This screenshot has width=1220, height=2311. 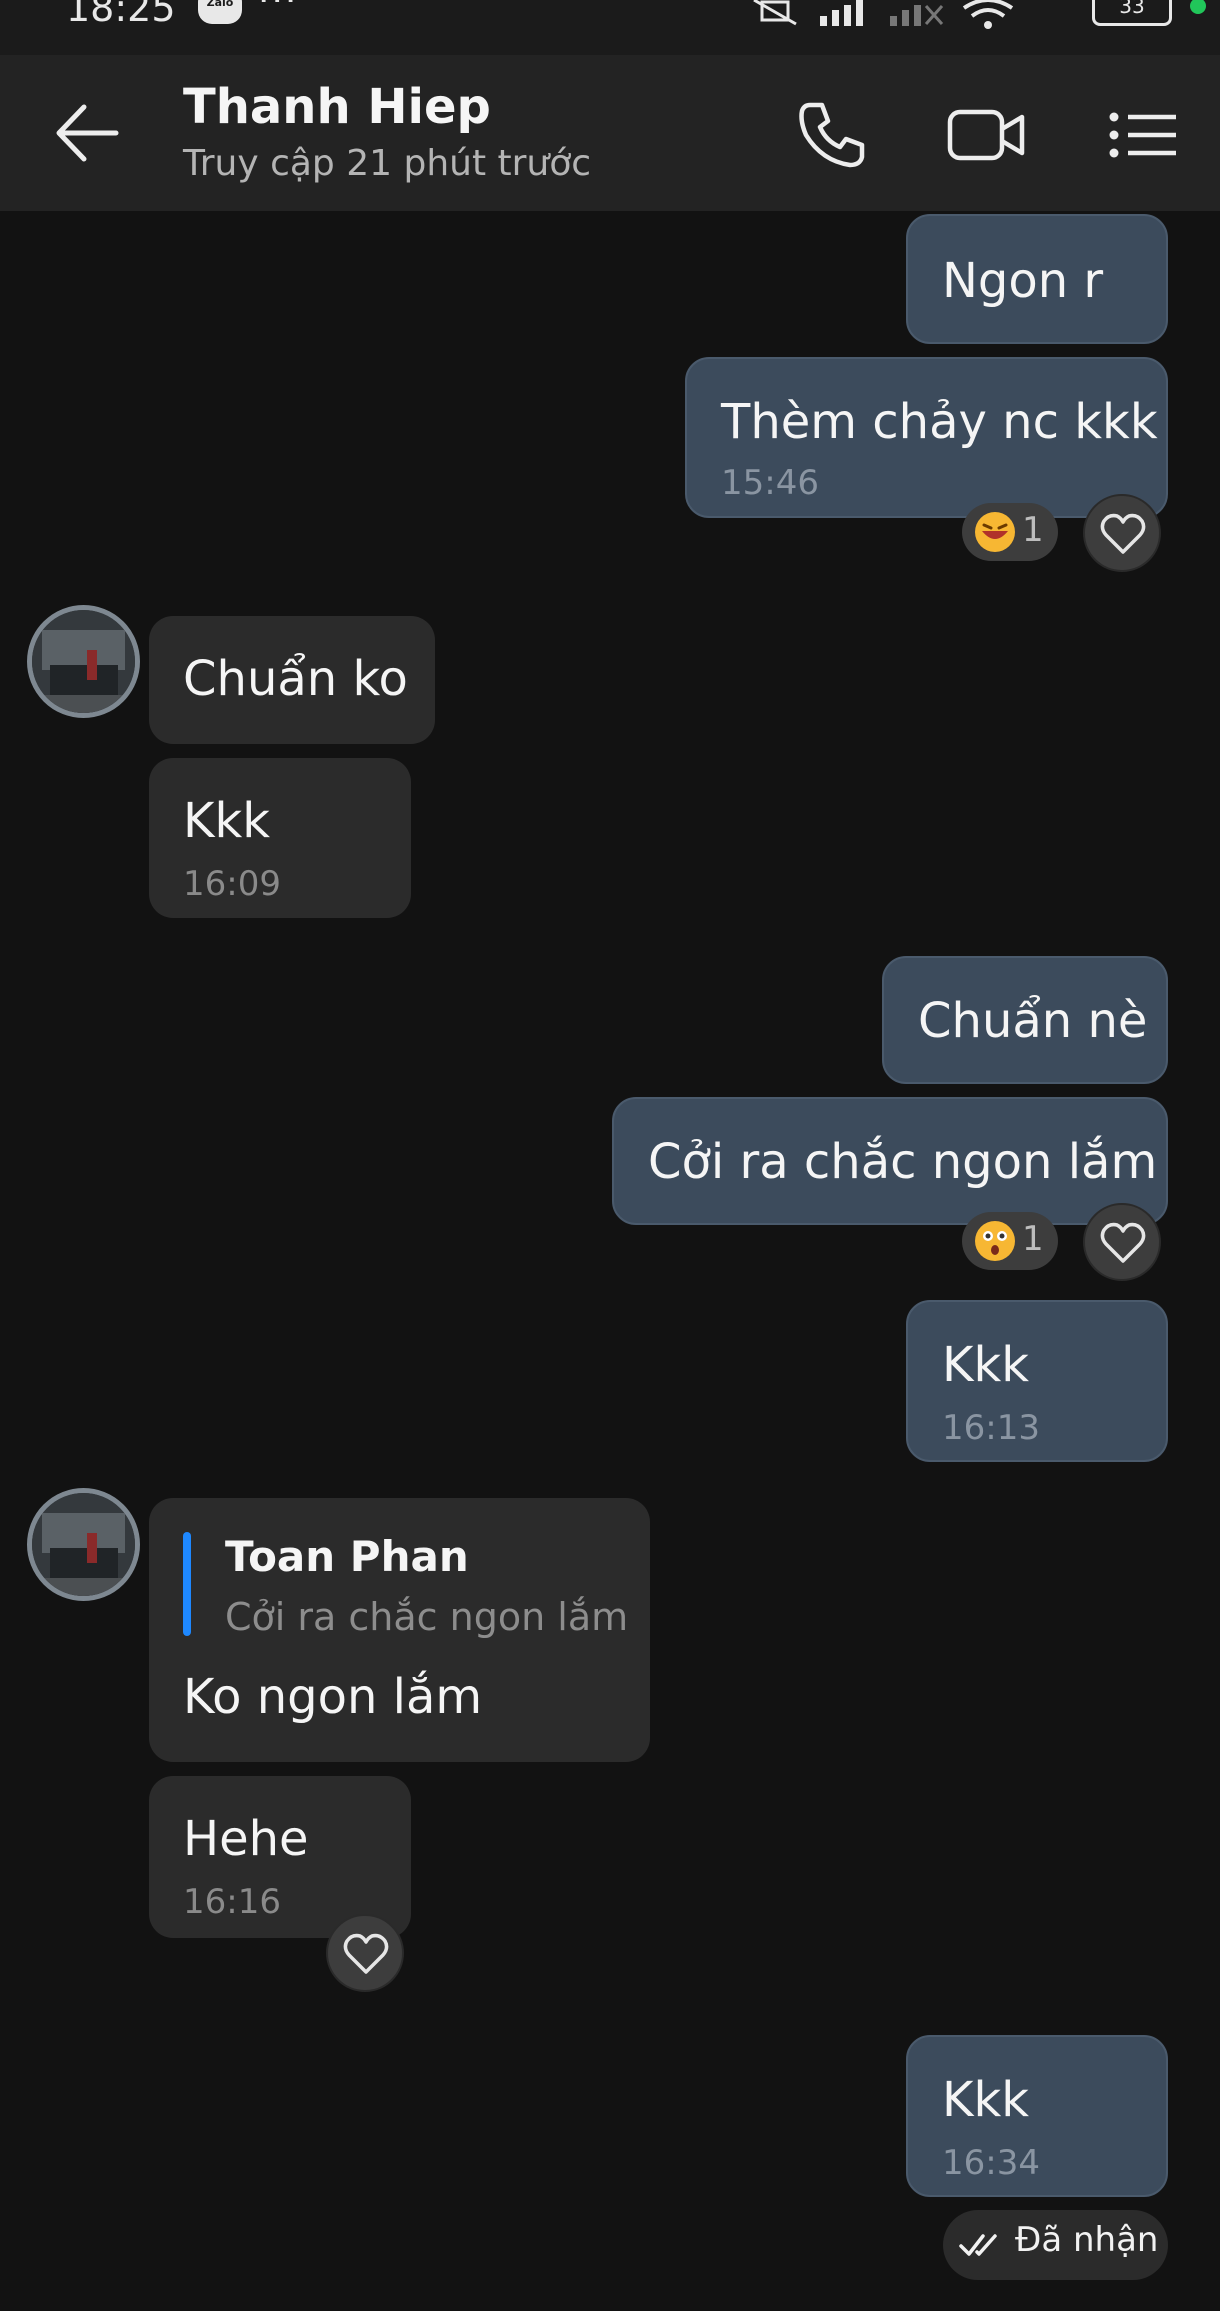 I want to click on delivery-status: Đã nhận, so click(x=1055, y=2245).